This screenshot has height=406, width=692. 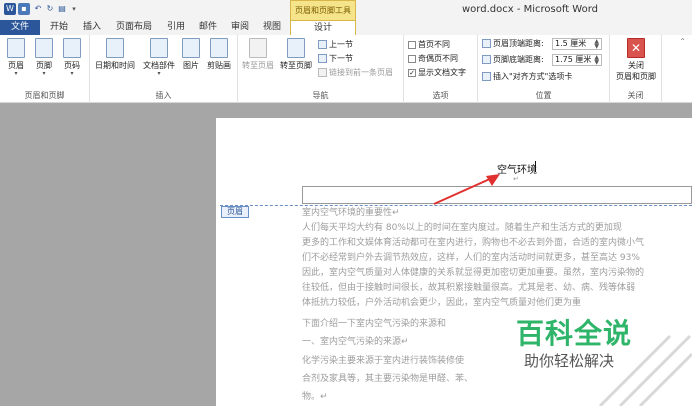 What do you see at coordinates (296, 48) in the screenshot?
I see `goto-footer-icon` at bounding box center [296, 48].